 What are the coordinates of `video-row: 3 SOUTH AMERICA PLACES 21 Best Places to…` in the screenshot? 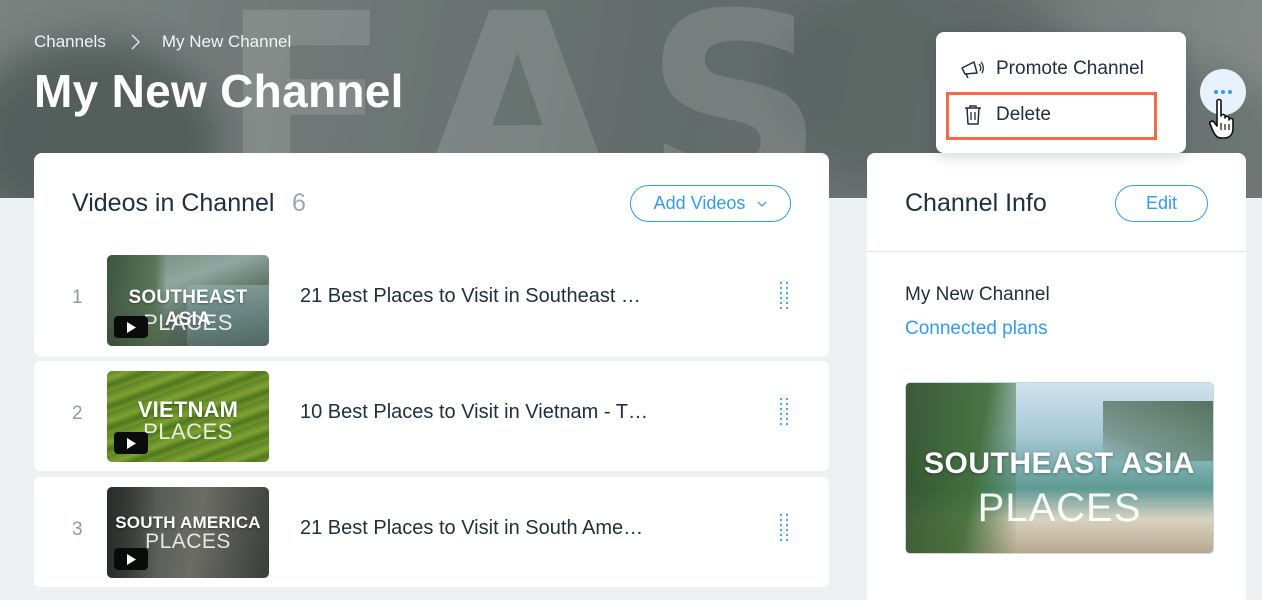 It's located at (431, 532).